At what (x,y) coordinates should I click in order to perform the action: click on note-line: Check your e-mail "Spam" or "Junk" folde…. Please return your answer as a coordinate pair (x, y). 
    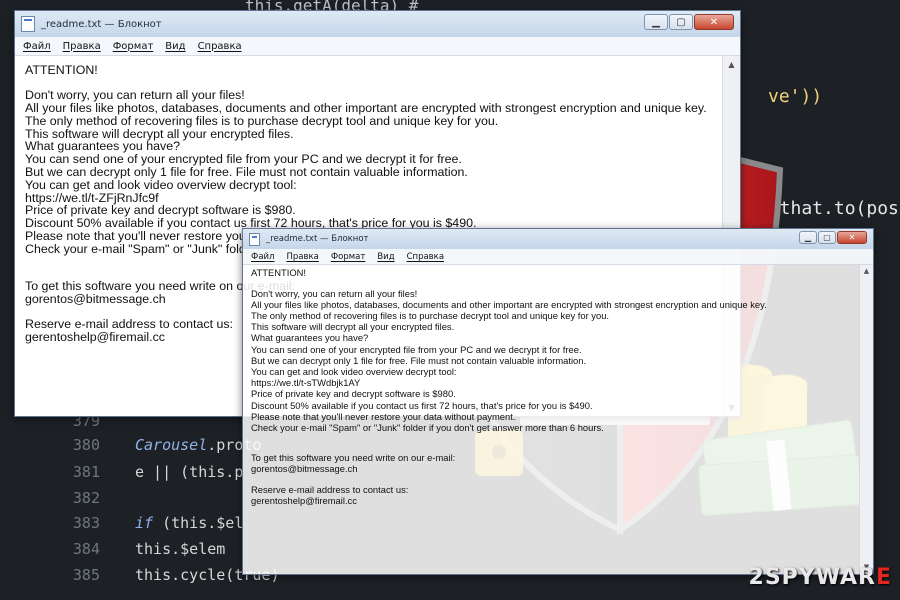
    Looking at the image, I should click on (427, 428).